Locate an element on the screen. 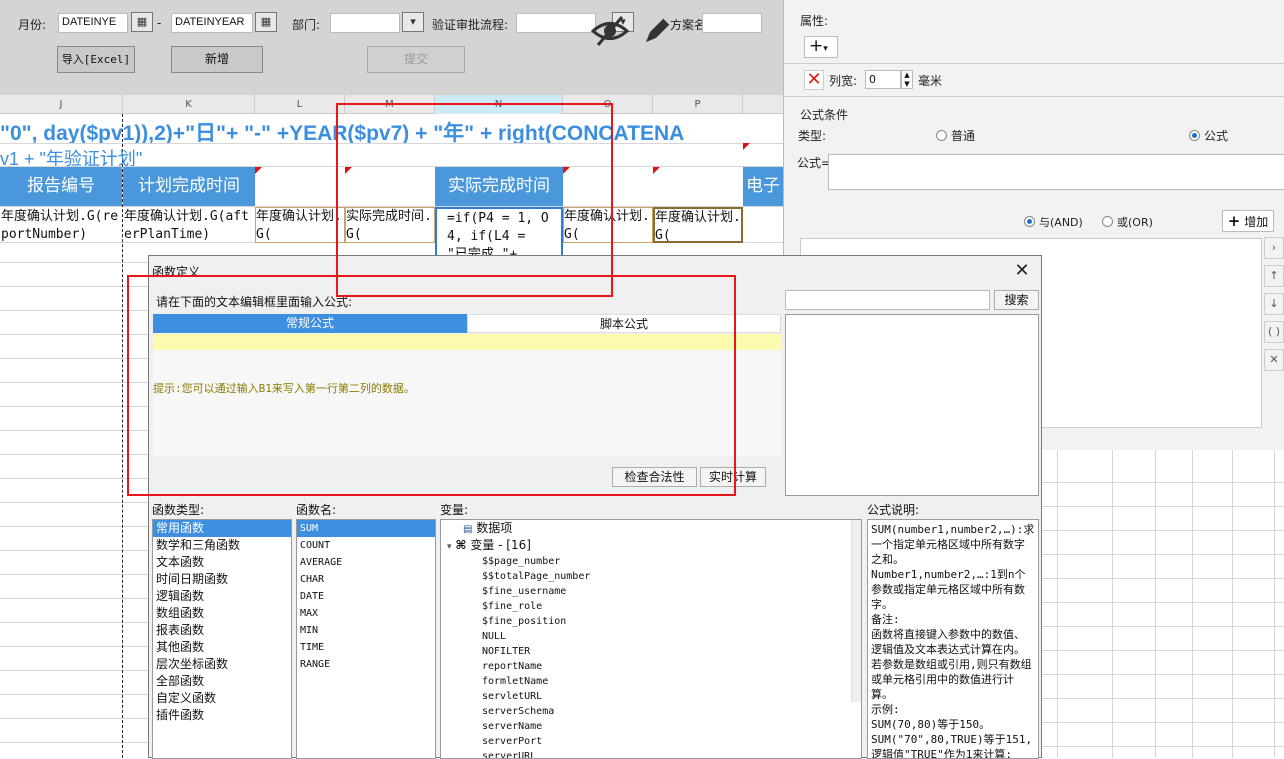  list-item: SUM is located at coordinates (366, 528).